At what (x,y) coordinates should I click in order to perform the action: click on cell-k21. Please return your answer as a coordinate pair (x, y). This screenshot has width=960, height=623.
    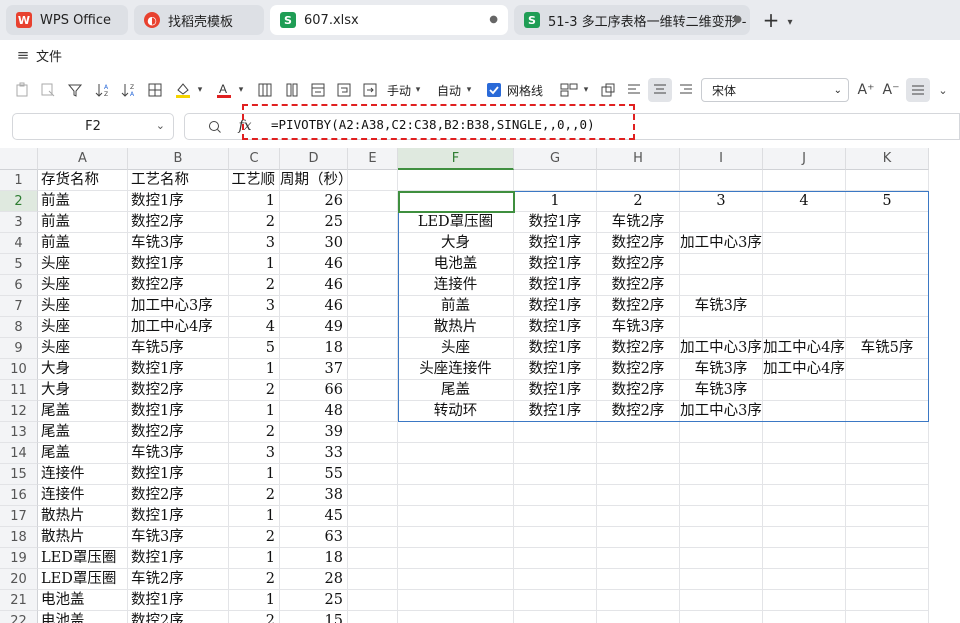
    Looking at the image, I should click on (887, 600).